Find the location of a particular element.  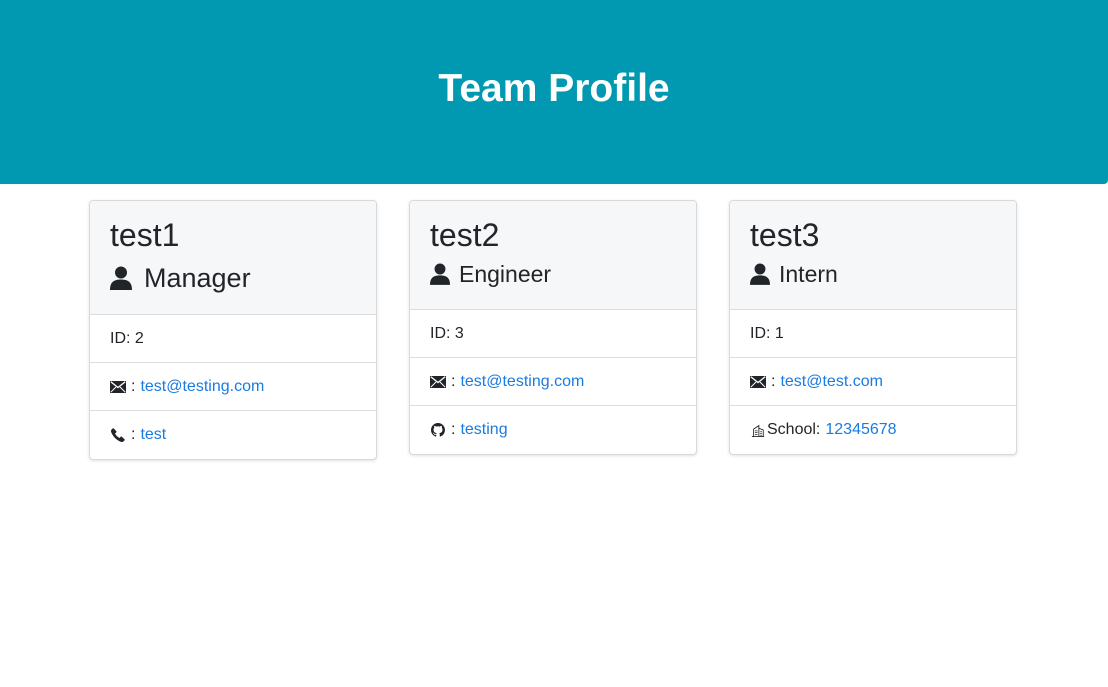

github-link: testing is located at coordinates (483, 430).